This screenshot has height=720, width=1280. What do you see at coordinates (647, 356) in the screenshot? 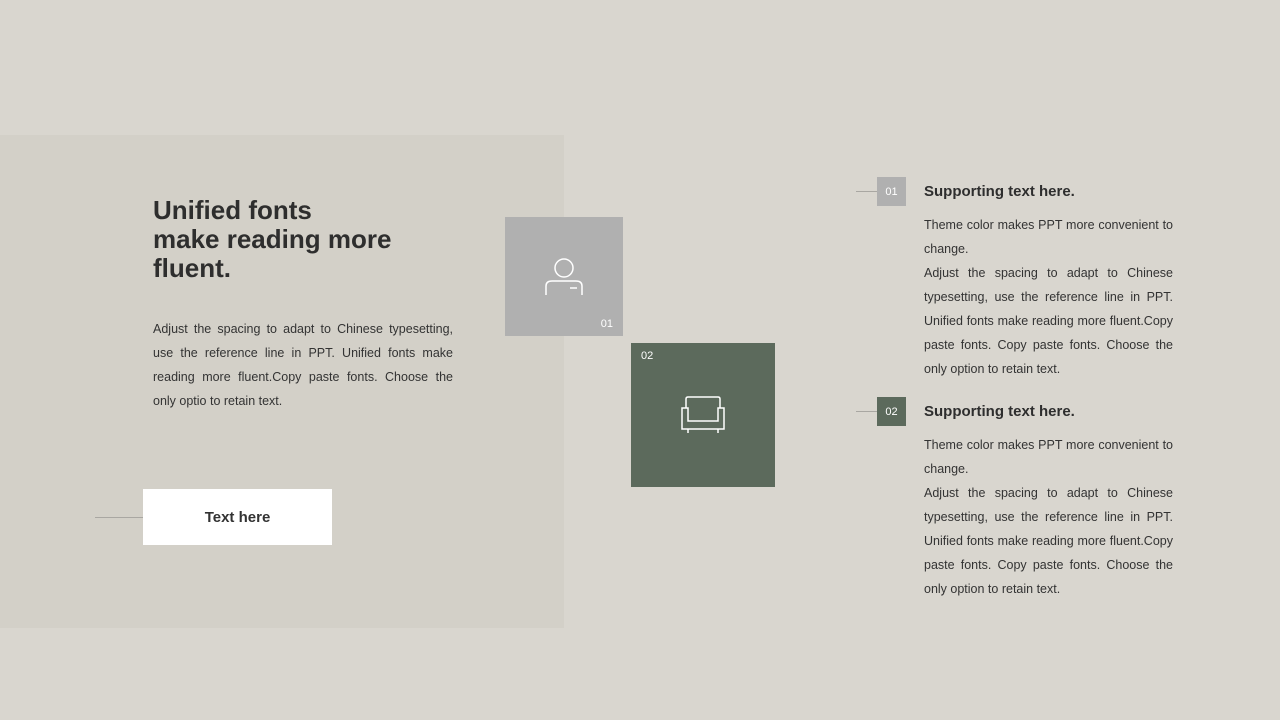
I see `tile-number: 02` at bounding box center [647, 356].